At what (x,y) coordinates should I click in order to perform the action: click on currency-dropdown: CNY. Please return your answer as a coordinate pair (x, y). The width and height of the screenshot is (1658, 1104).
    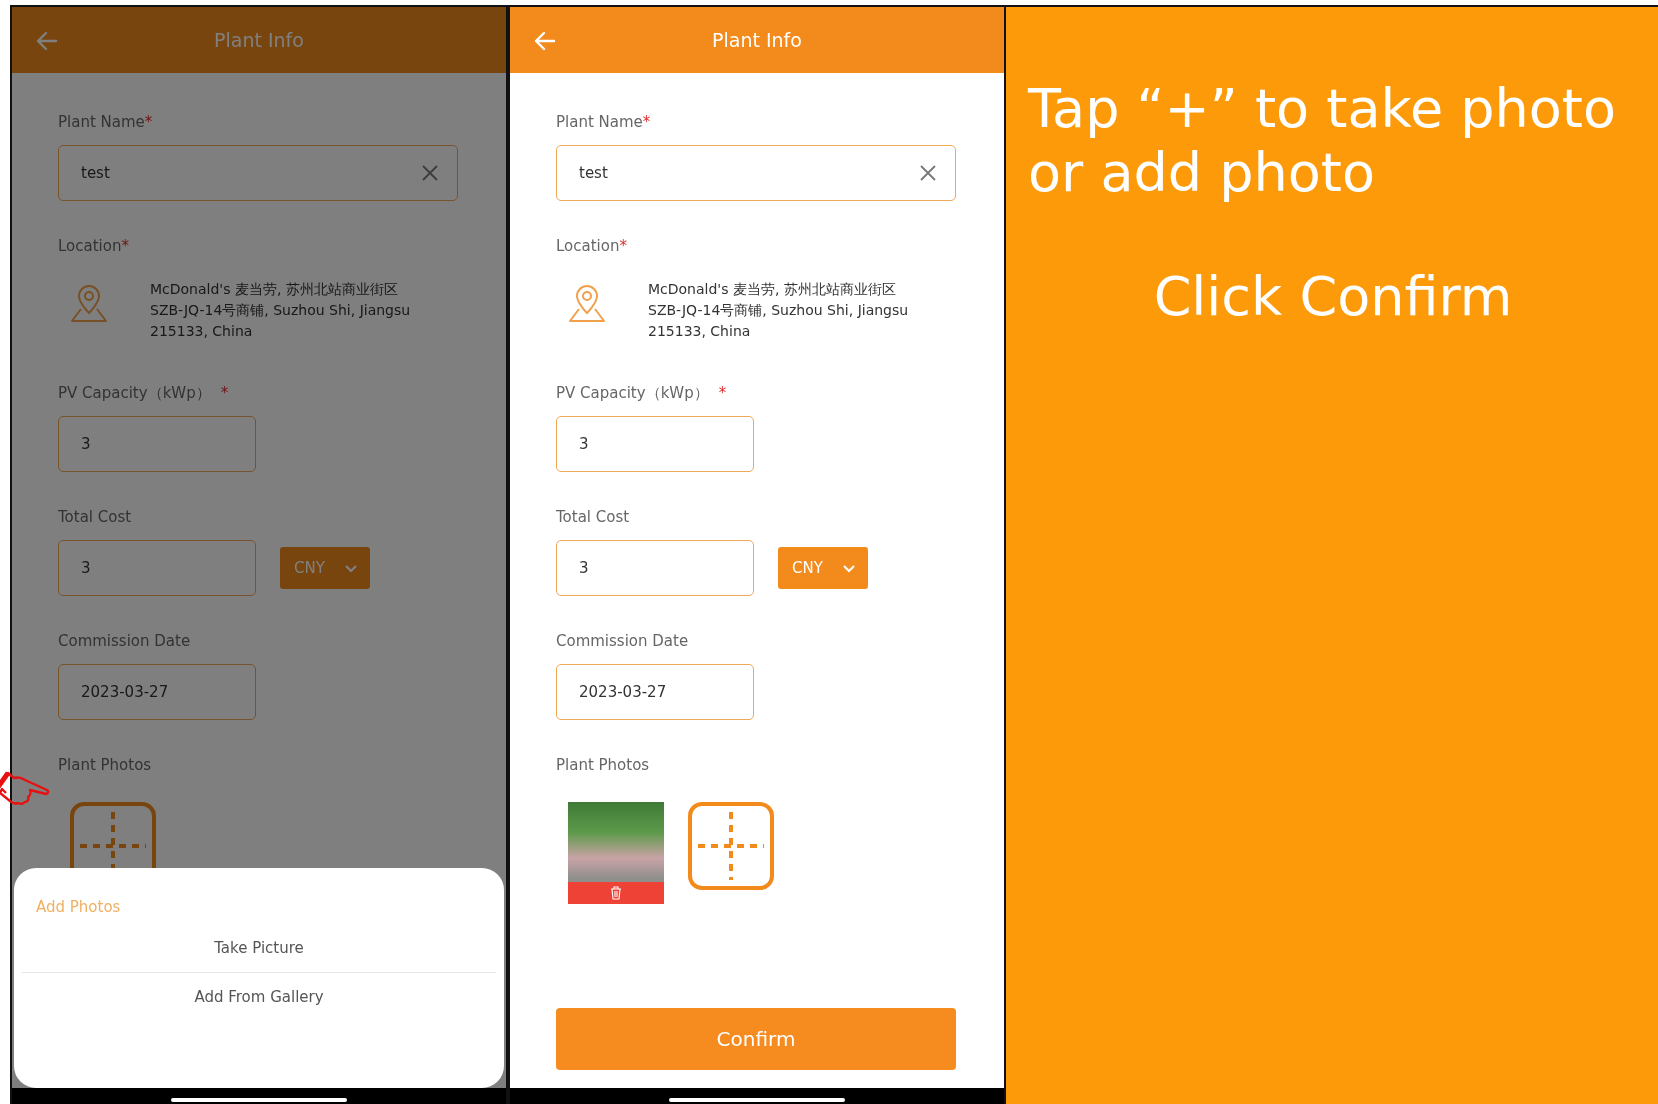
    Looking at the image, I should click on (823, 568).